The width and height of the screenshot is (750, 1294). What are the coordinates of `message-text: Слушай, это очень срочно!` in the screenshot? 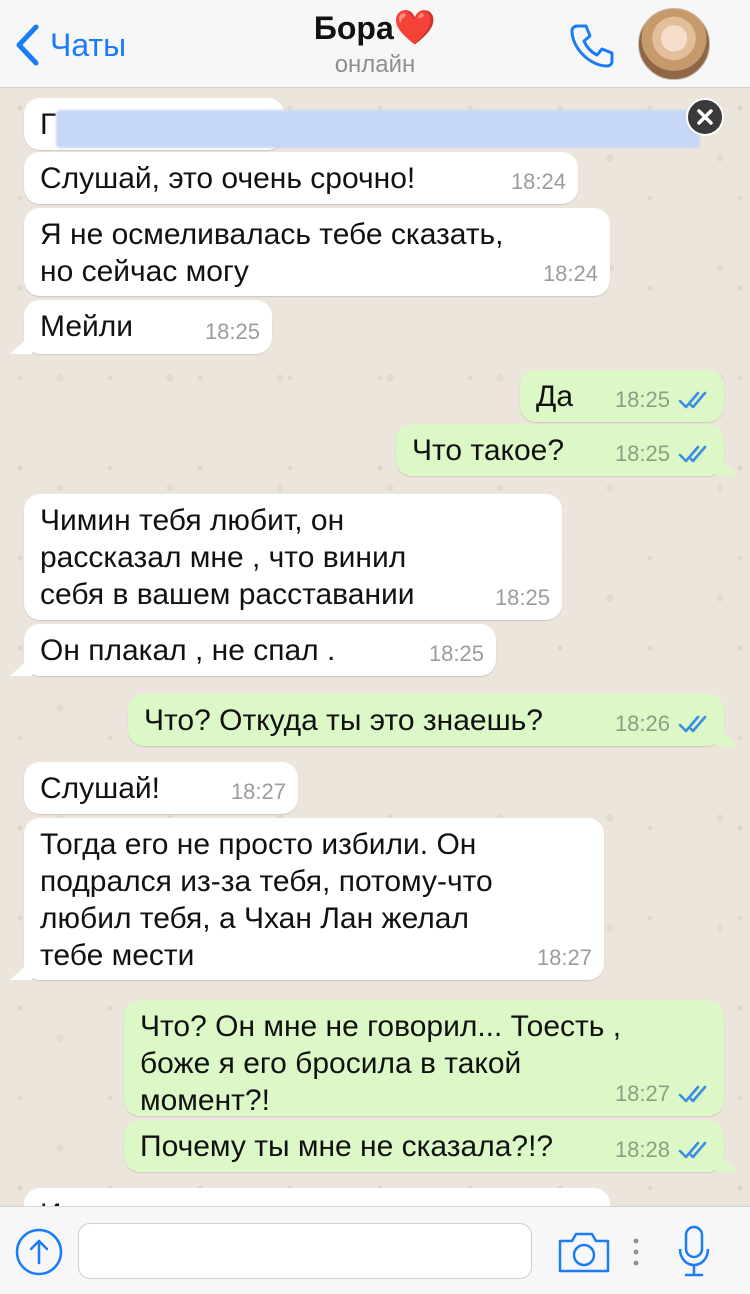 It's located at (228, 178).